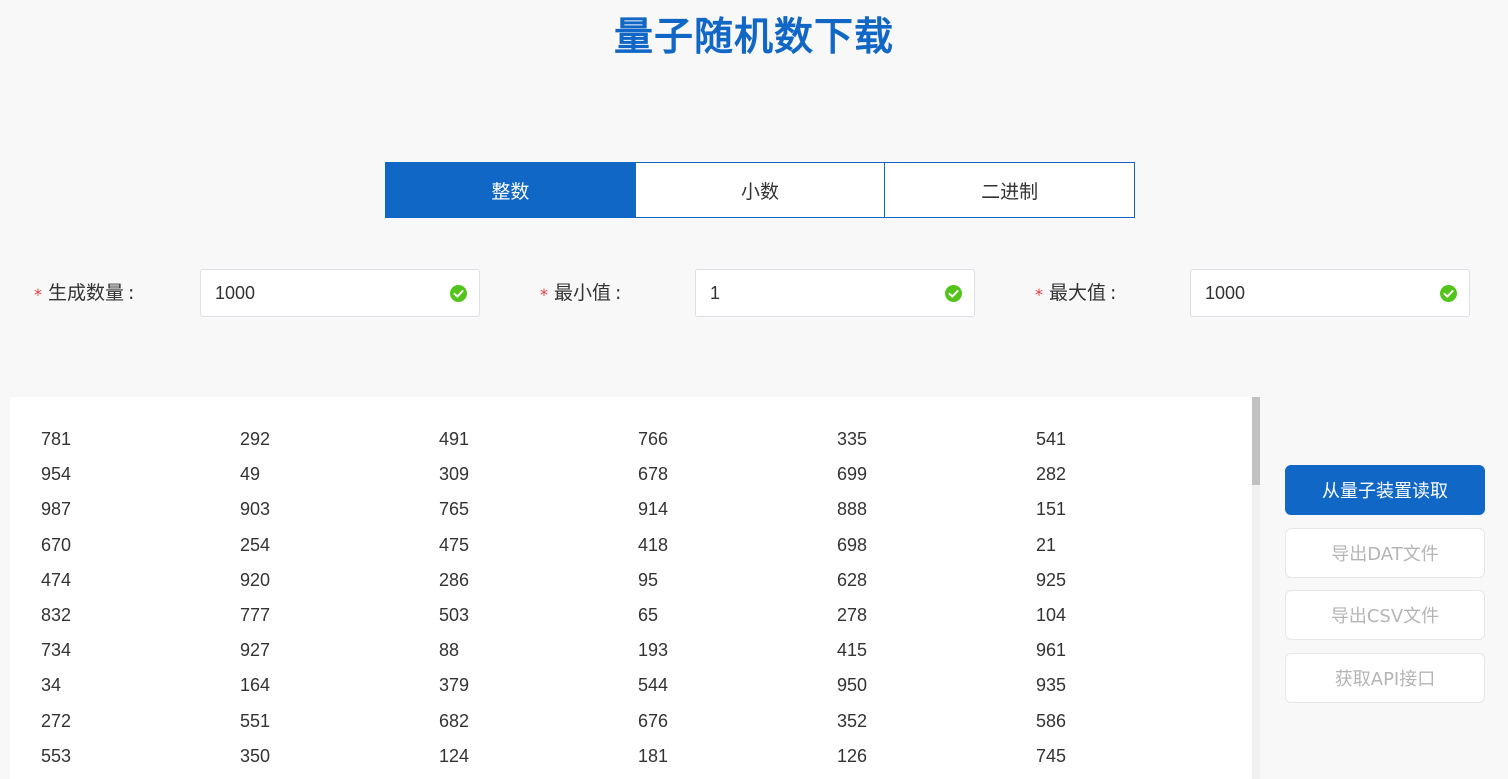 The width and height of the screenshot is (1508, 779). Describe the element at coordinates (255, 685) in the screenshot. I see `number-cell: 164` at that location.